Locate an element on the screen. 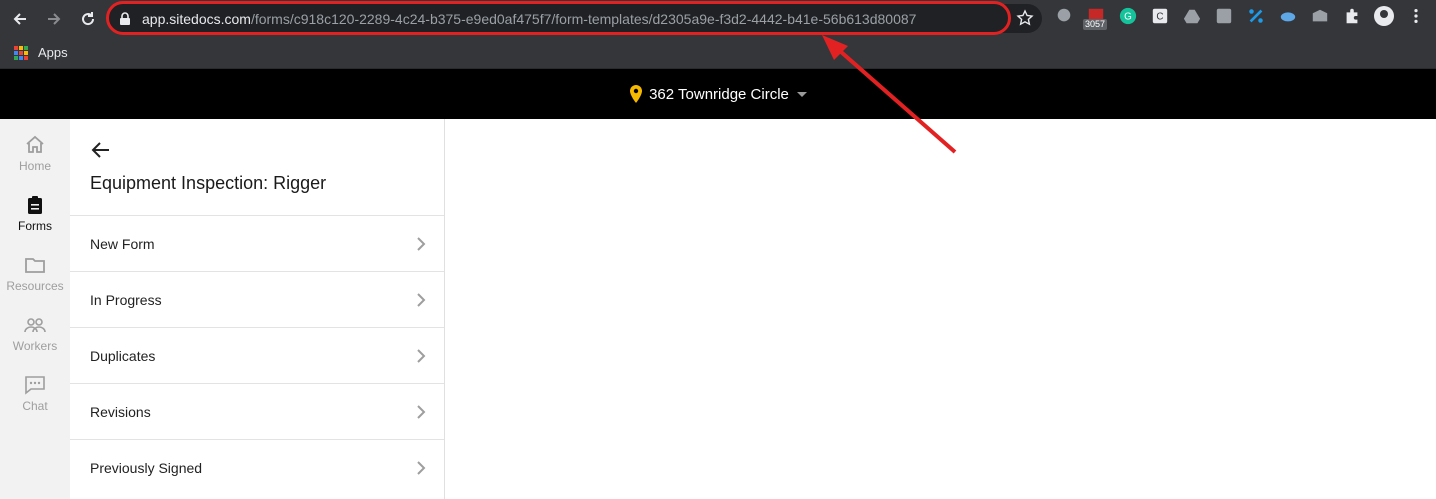  extension-badge: 3057 is located at coordinates (1095, 24).